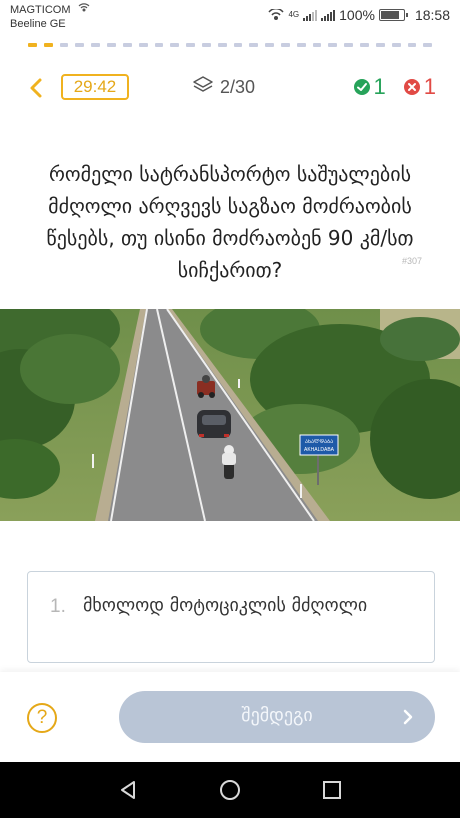 Image resolution: width=460 pixels, height=818 pixels. Describe the element at coordinates (408, 719) in the screenshot. I see `chevron-right-icon` at that location.